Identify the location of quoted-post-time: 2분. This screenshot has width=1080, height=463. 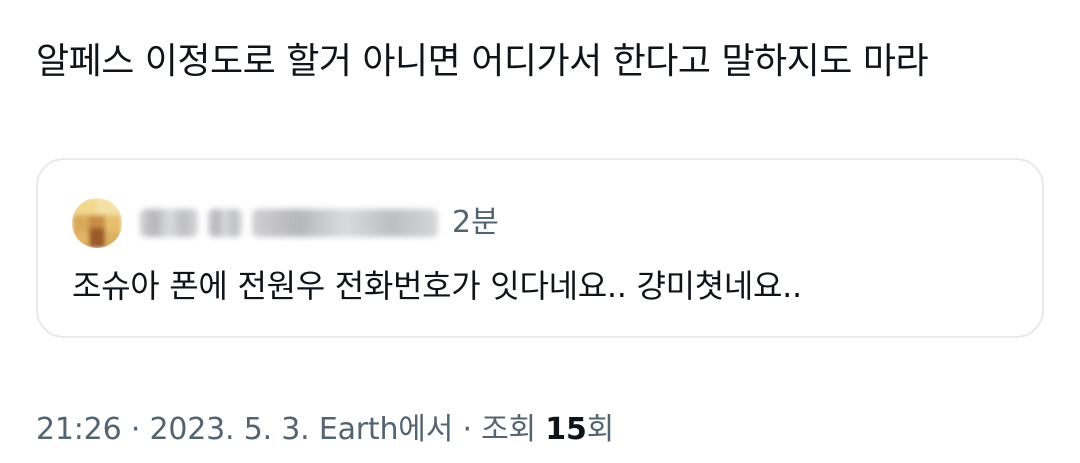
(475, 223).